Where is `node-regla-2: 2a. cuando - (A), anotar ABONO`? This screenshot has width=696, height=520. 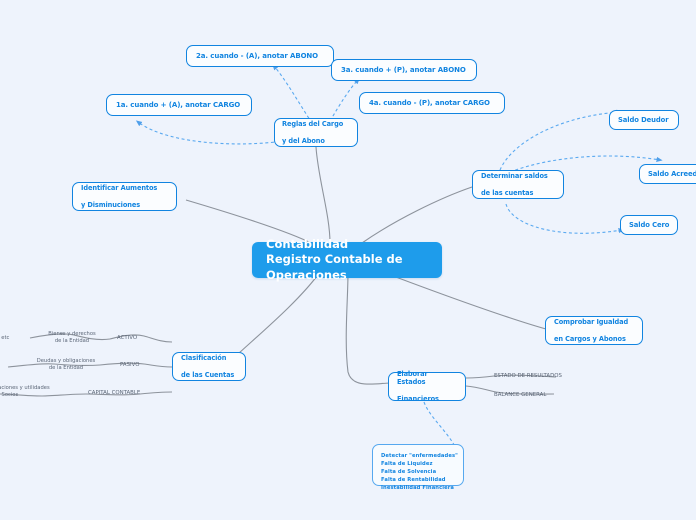 node-regla-2: 2a. cuando - (A), anotar ABONO is located at coordinates (260, 56).